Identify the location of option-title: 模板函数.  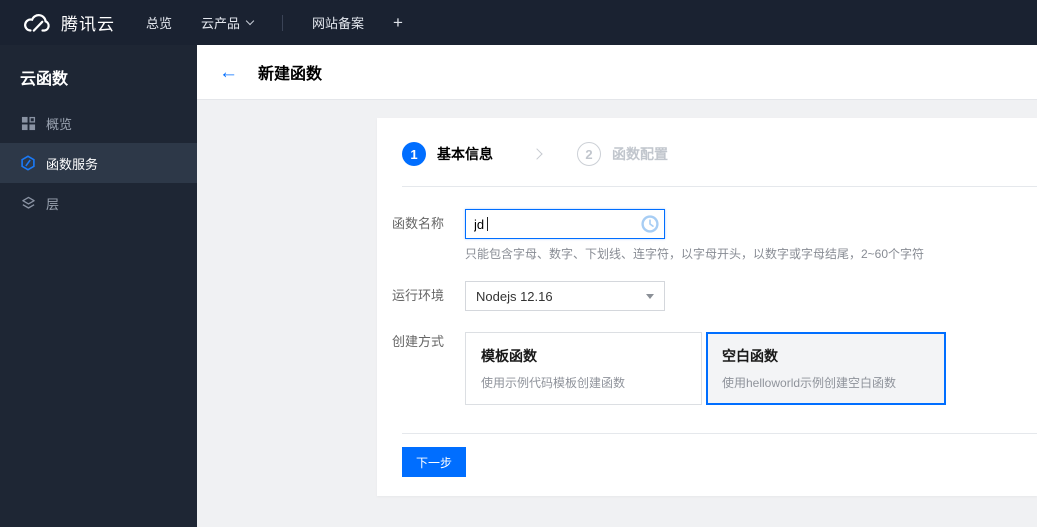
(509, 356).